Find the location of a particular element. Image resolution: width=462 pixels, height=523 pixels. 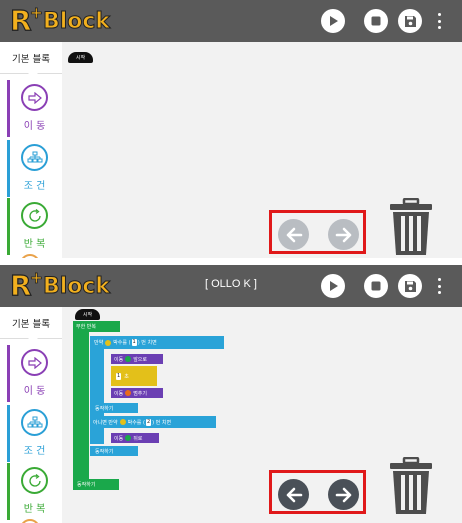

if-clap-block: 만약 박수를 ( 1 ) 번 치면 is located at coordinates (157, 342).